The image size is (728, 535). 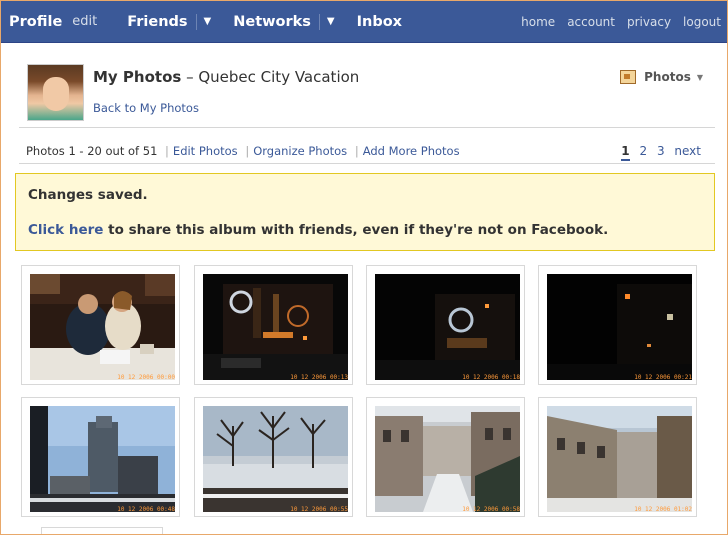 I want to click on album-name: Quebec City Vacation, so click(x=279, y=77).